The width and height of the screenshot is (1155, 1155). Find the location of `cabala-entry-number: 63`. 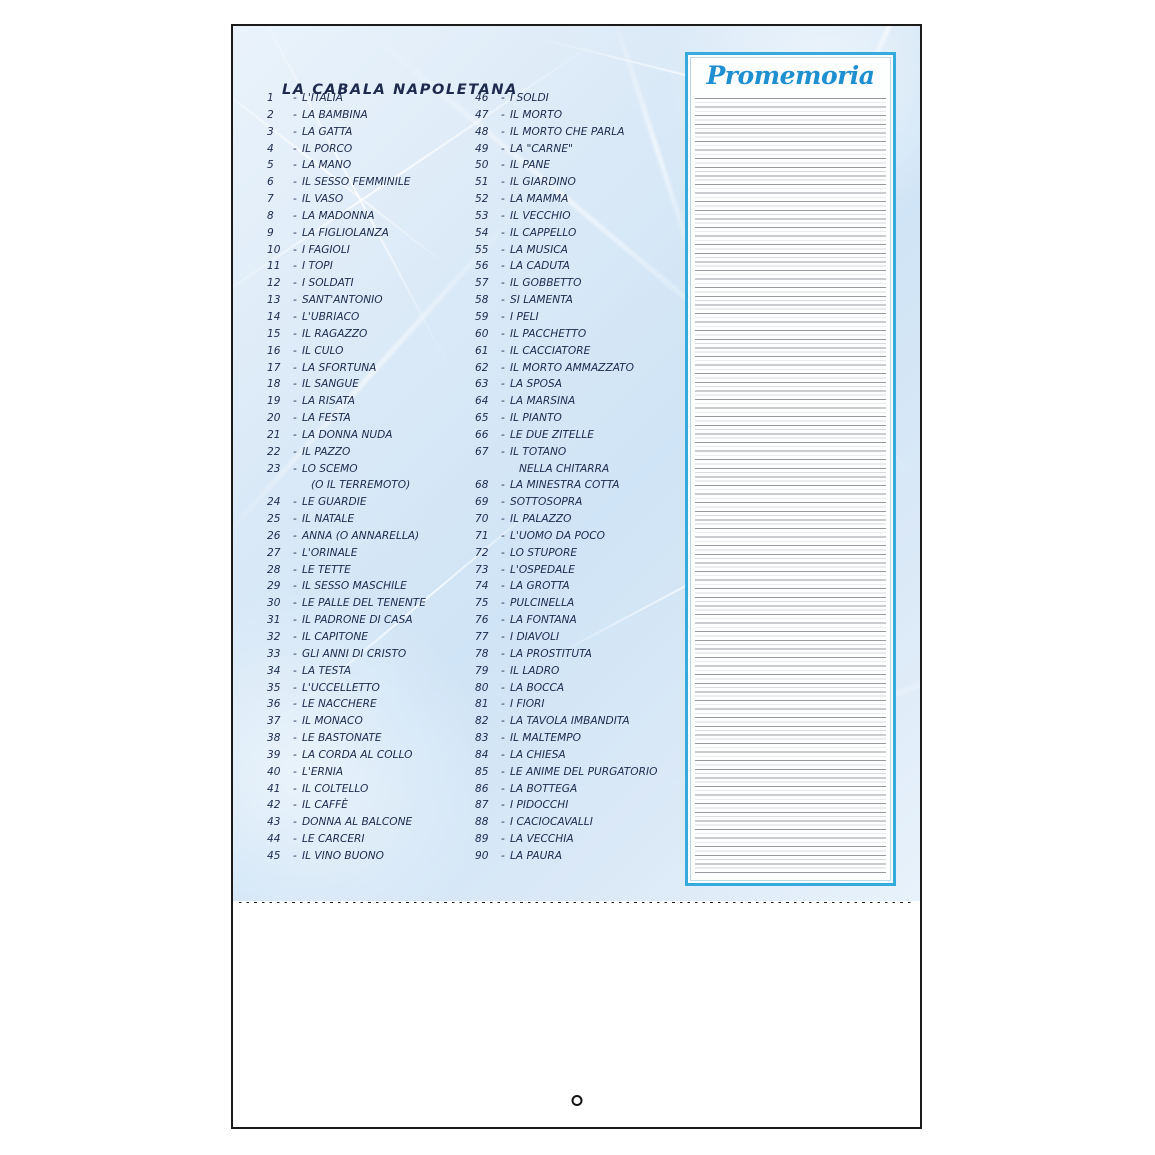

cabala-entry-number: 63 is located at coordinates (482, 384).